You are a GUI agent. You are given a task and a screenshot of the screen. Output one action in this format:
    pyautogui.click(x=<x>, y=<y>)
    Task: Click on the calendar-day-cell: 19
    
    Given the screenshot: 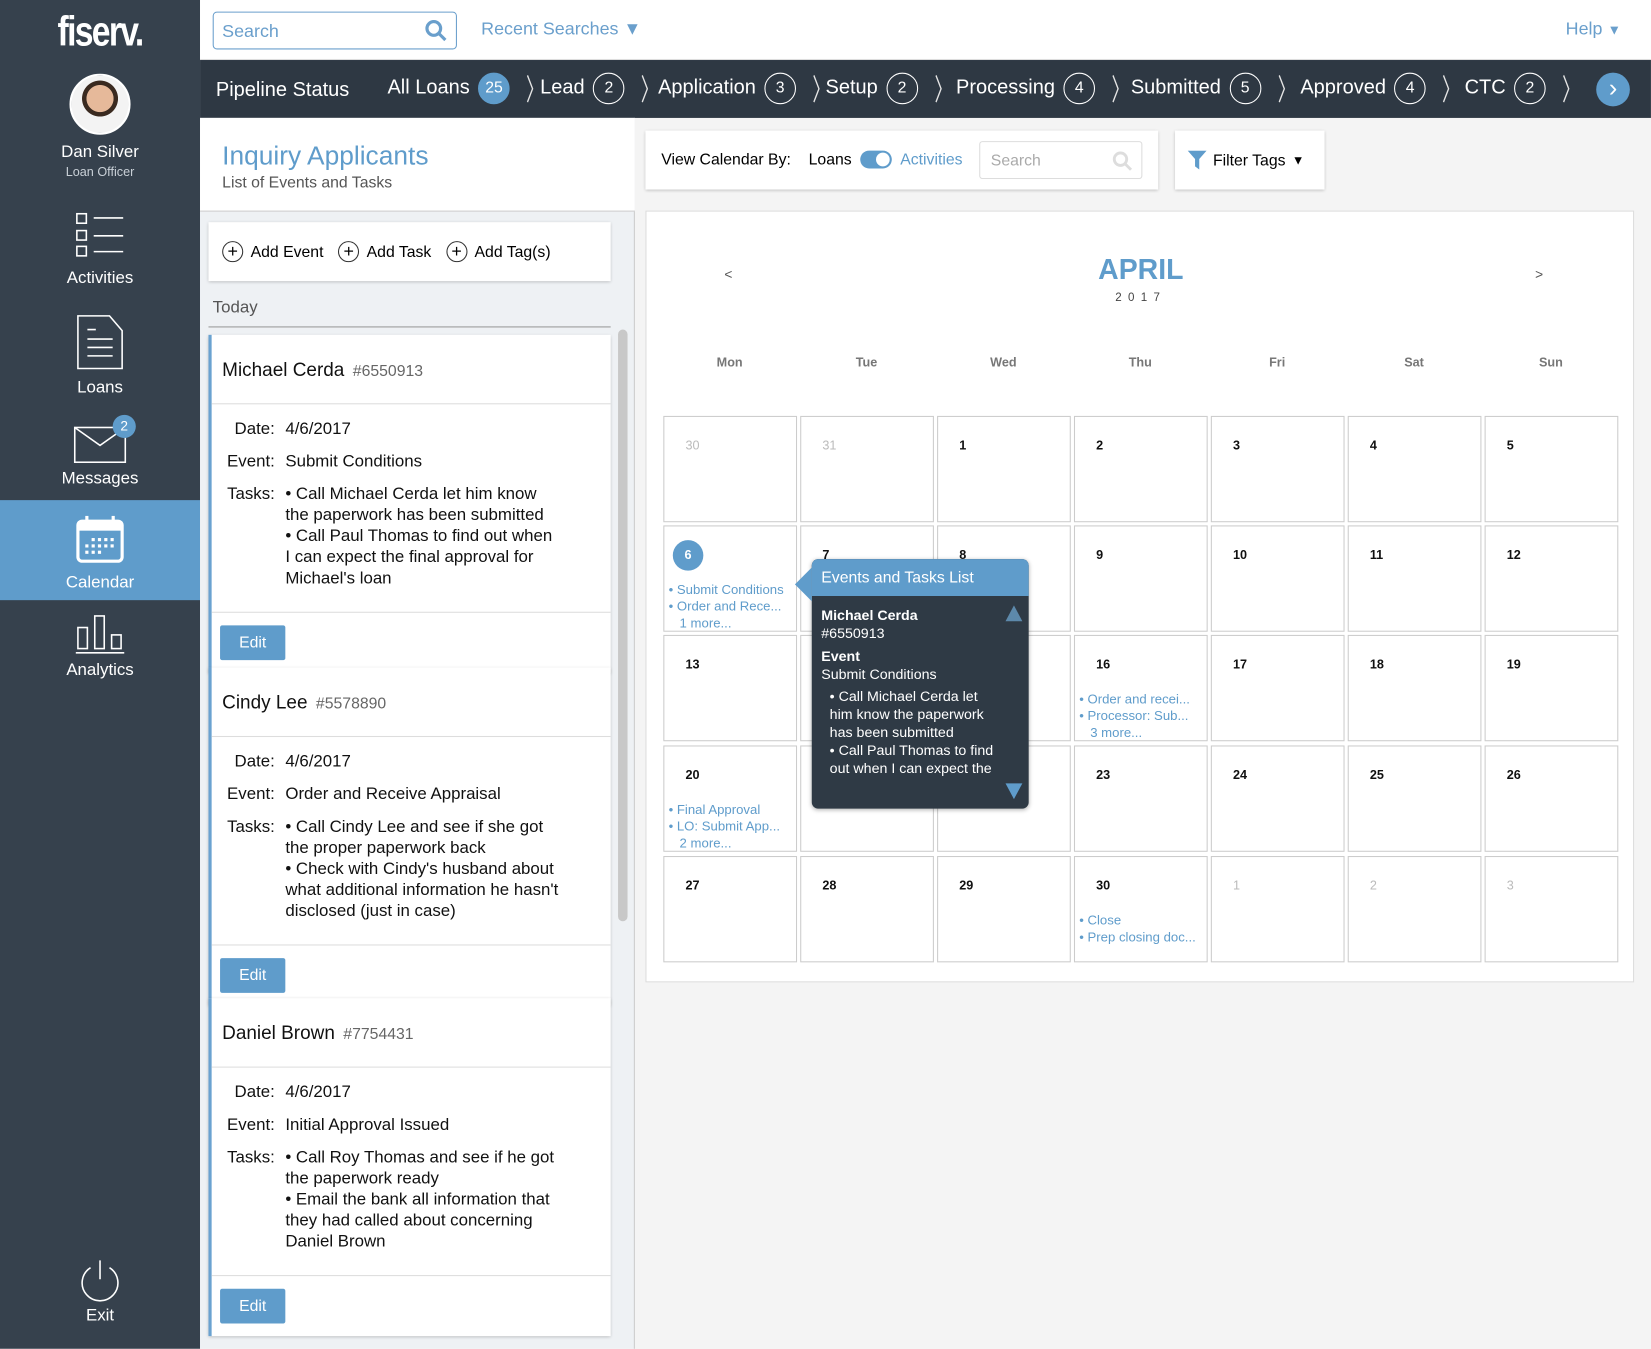 What is the action you would take?
    pyautogui.click(x=1551, y=688)
    